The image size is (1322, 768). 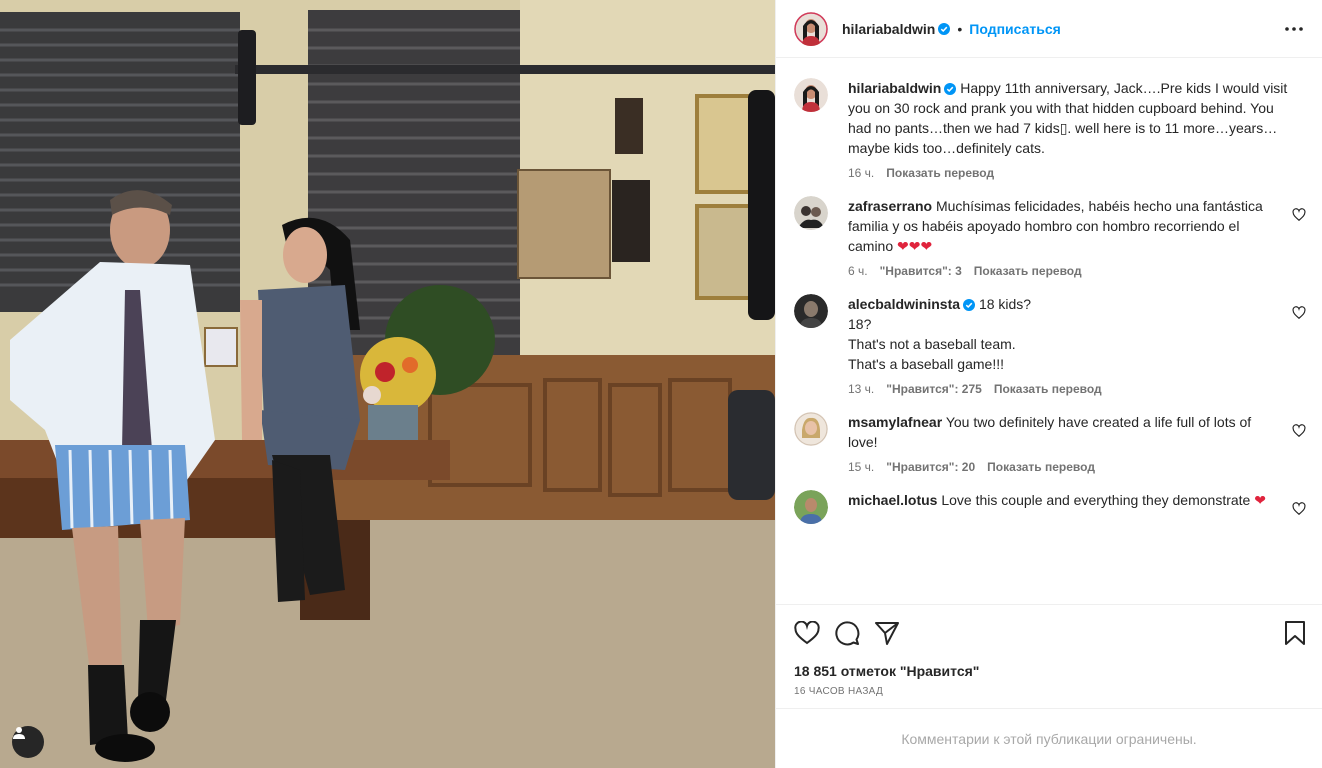 I want to click on like-button, so click(x=814, y=633).